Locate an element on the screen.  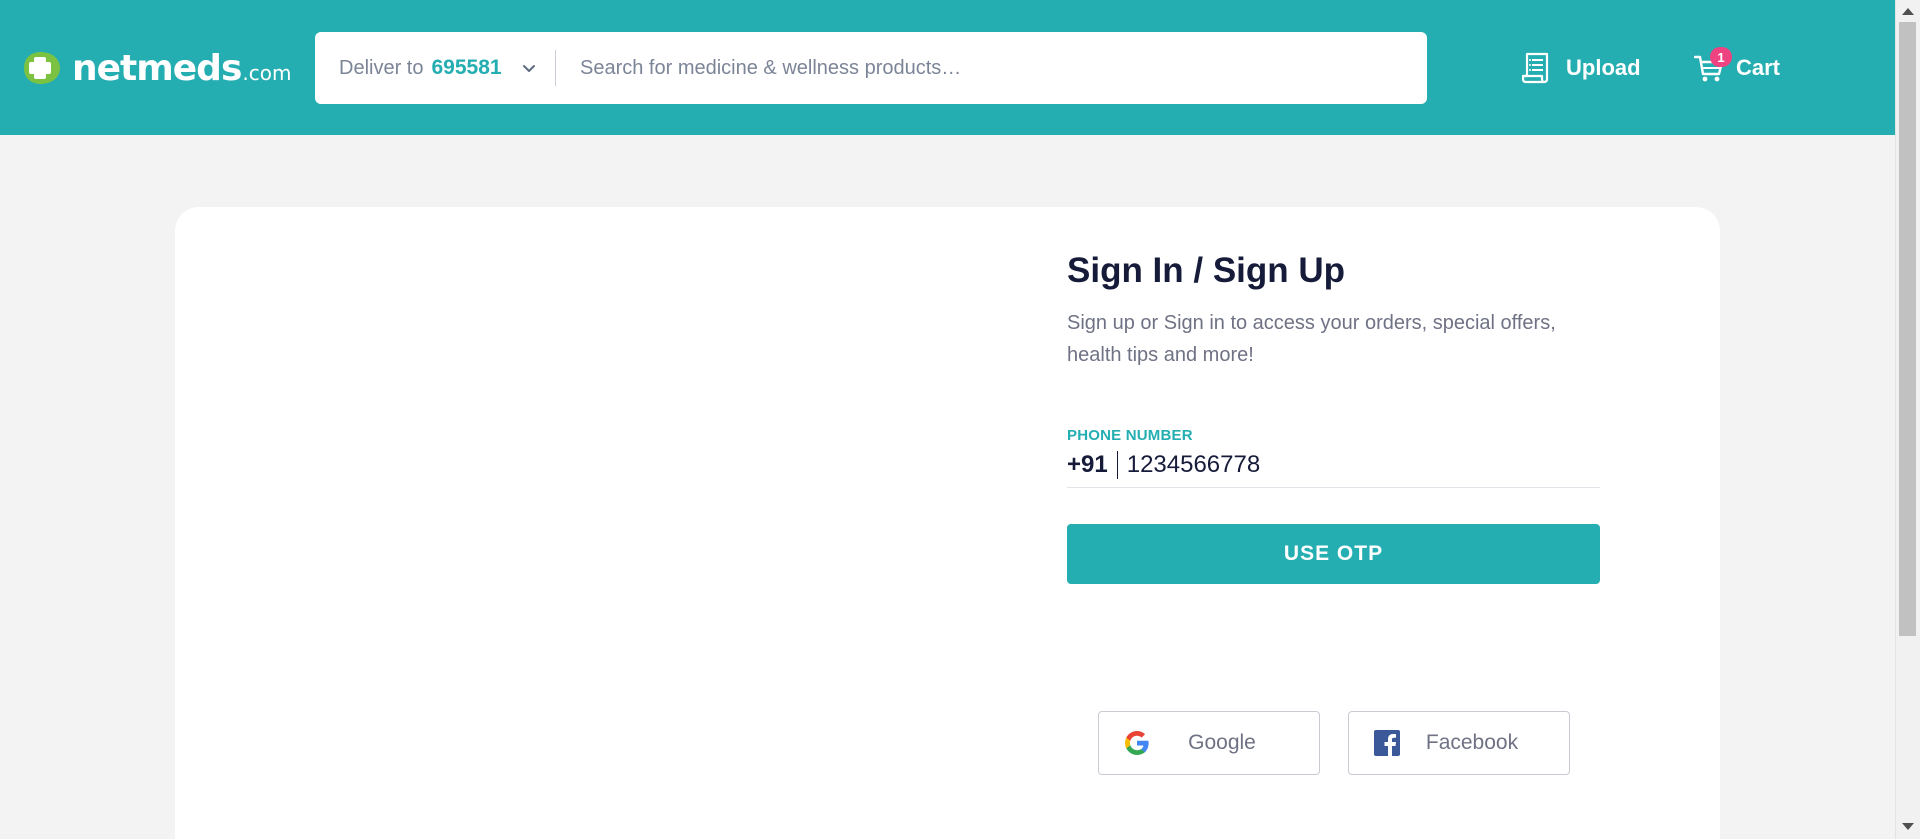
cart-button: 1 Cart is located at coordinates (1737, 67).